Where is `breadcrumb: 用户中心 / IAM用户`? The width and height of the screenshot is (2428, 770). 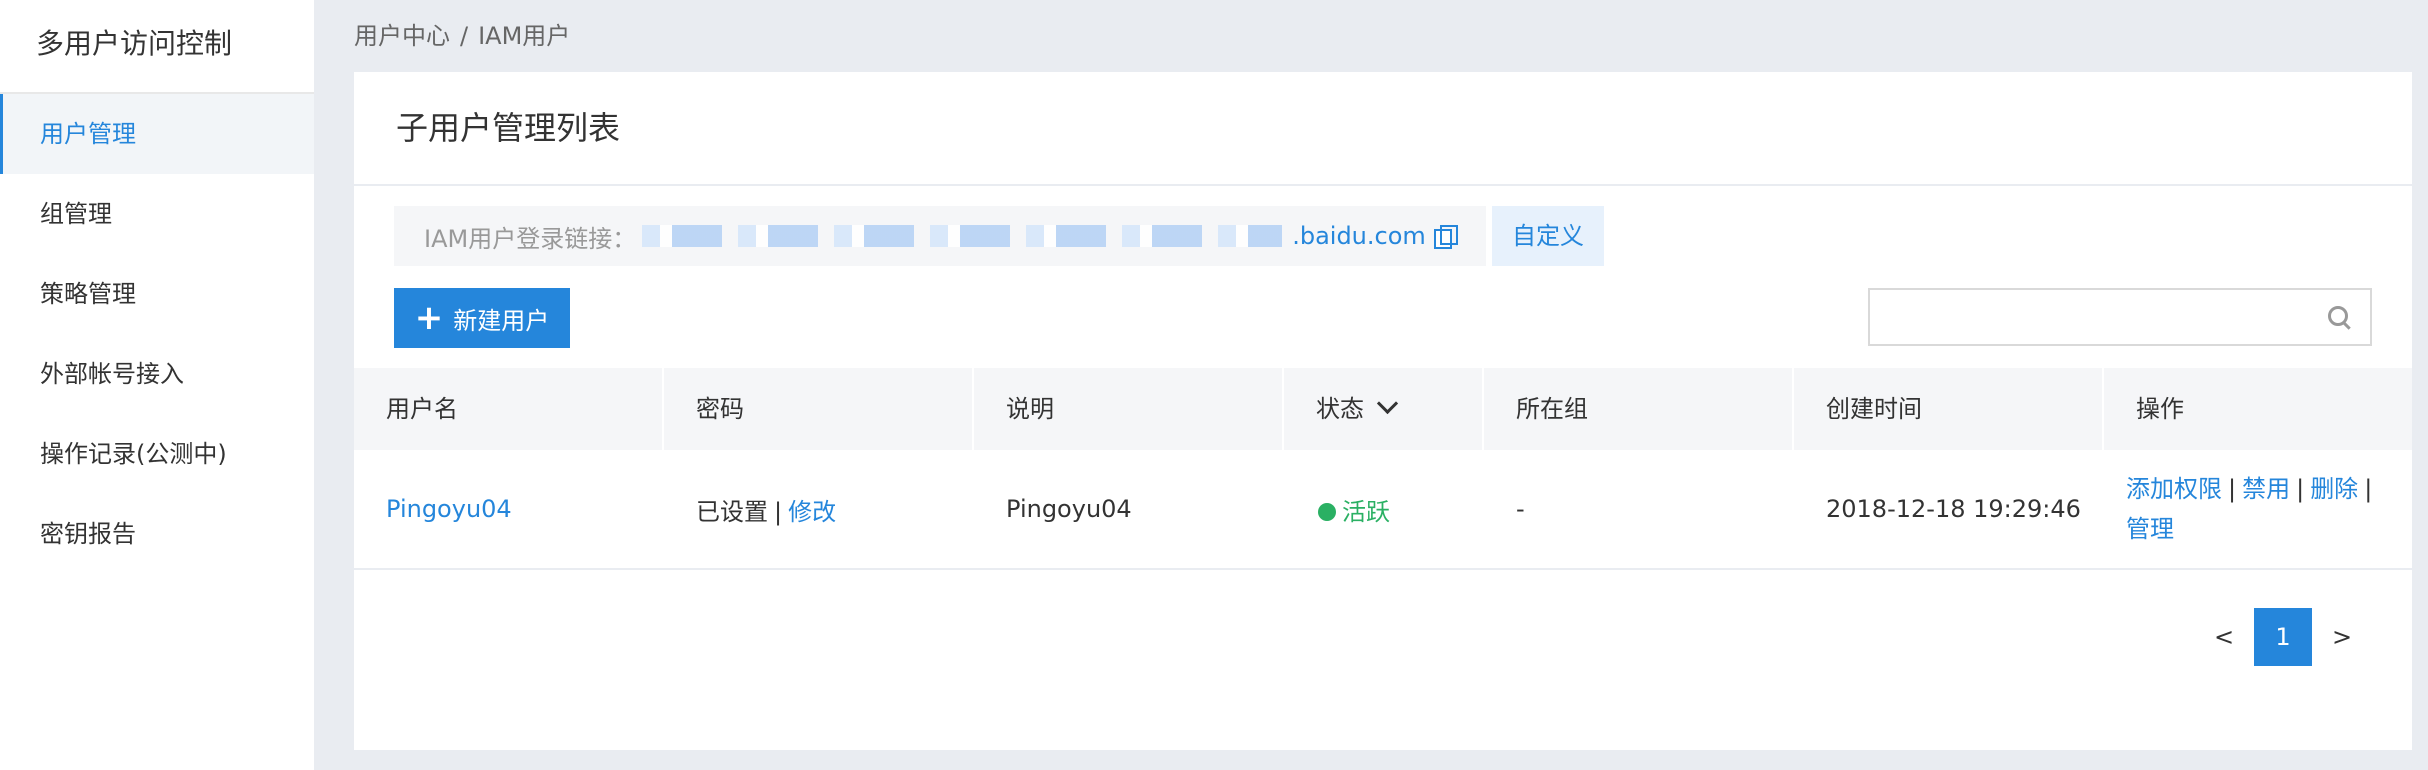 breadcrumb: 用户中心 / IAM用户 is located at coordinates (462, 33).